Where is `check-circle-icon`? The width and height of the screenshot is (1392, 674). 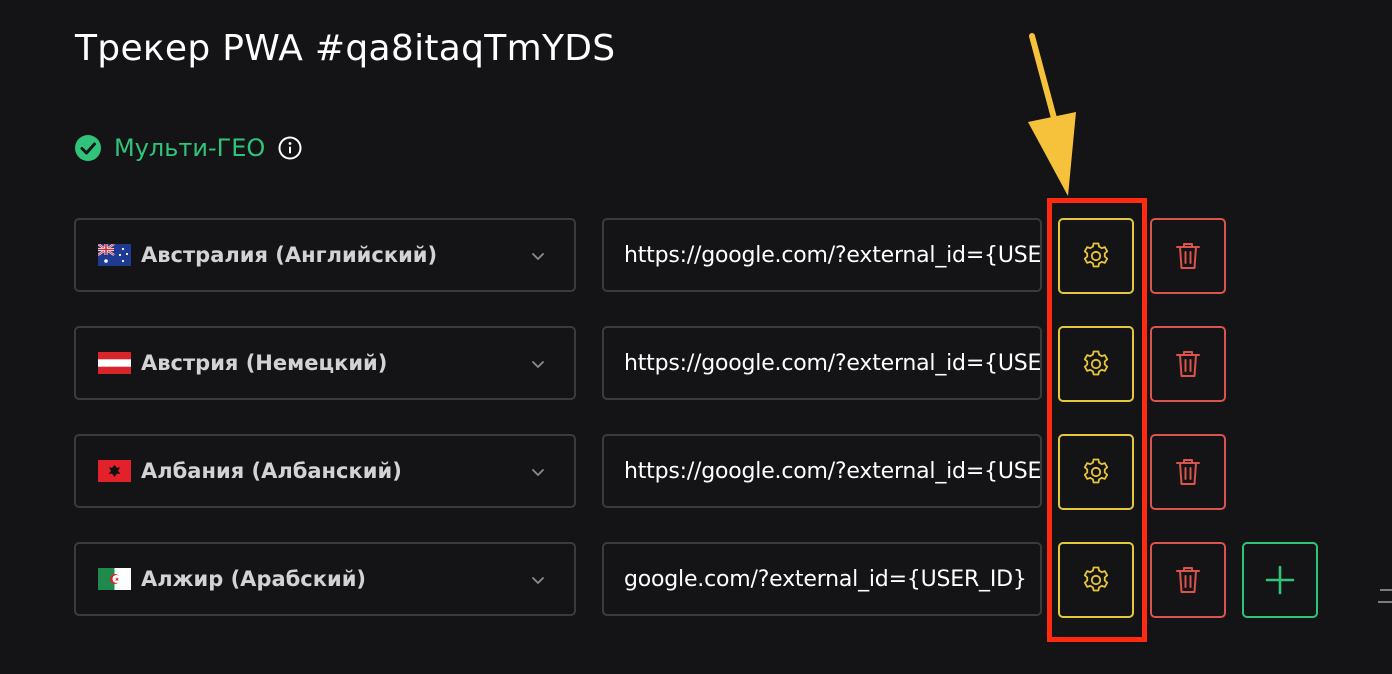
check-circle-icon is located at coordinates (88, 148).